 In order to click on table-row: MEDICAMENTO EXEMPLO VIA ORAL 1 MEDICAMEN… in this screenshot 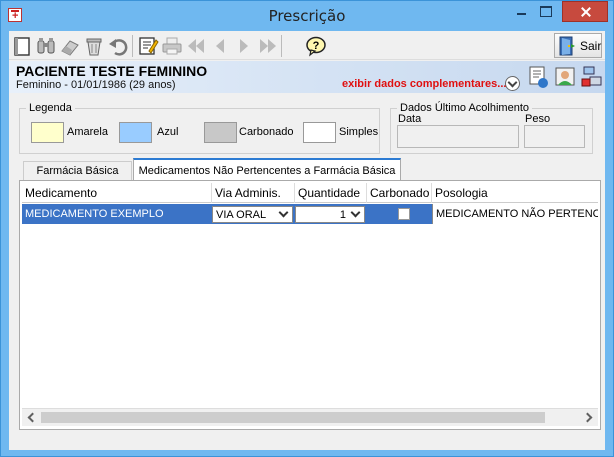, I will do `click(310, 214)`.